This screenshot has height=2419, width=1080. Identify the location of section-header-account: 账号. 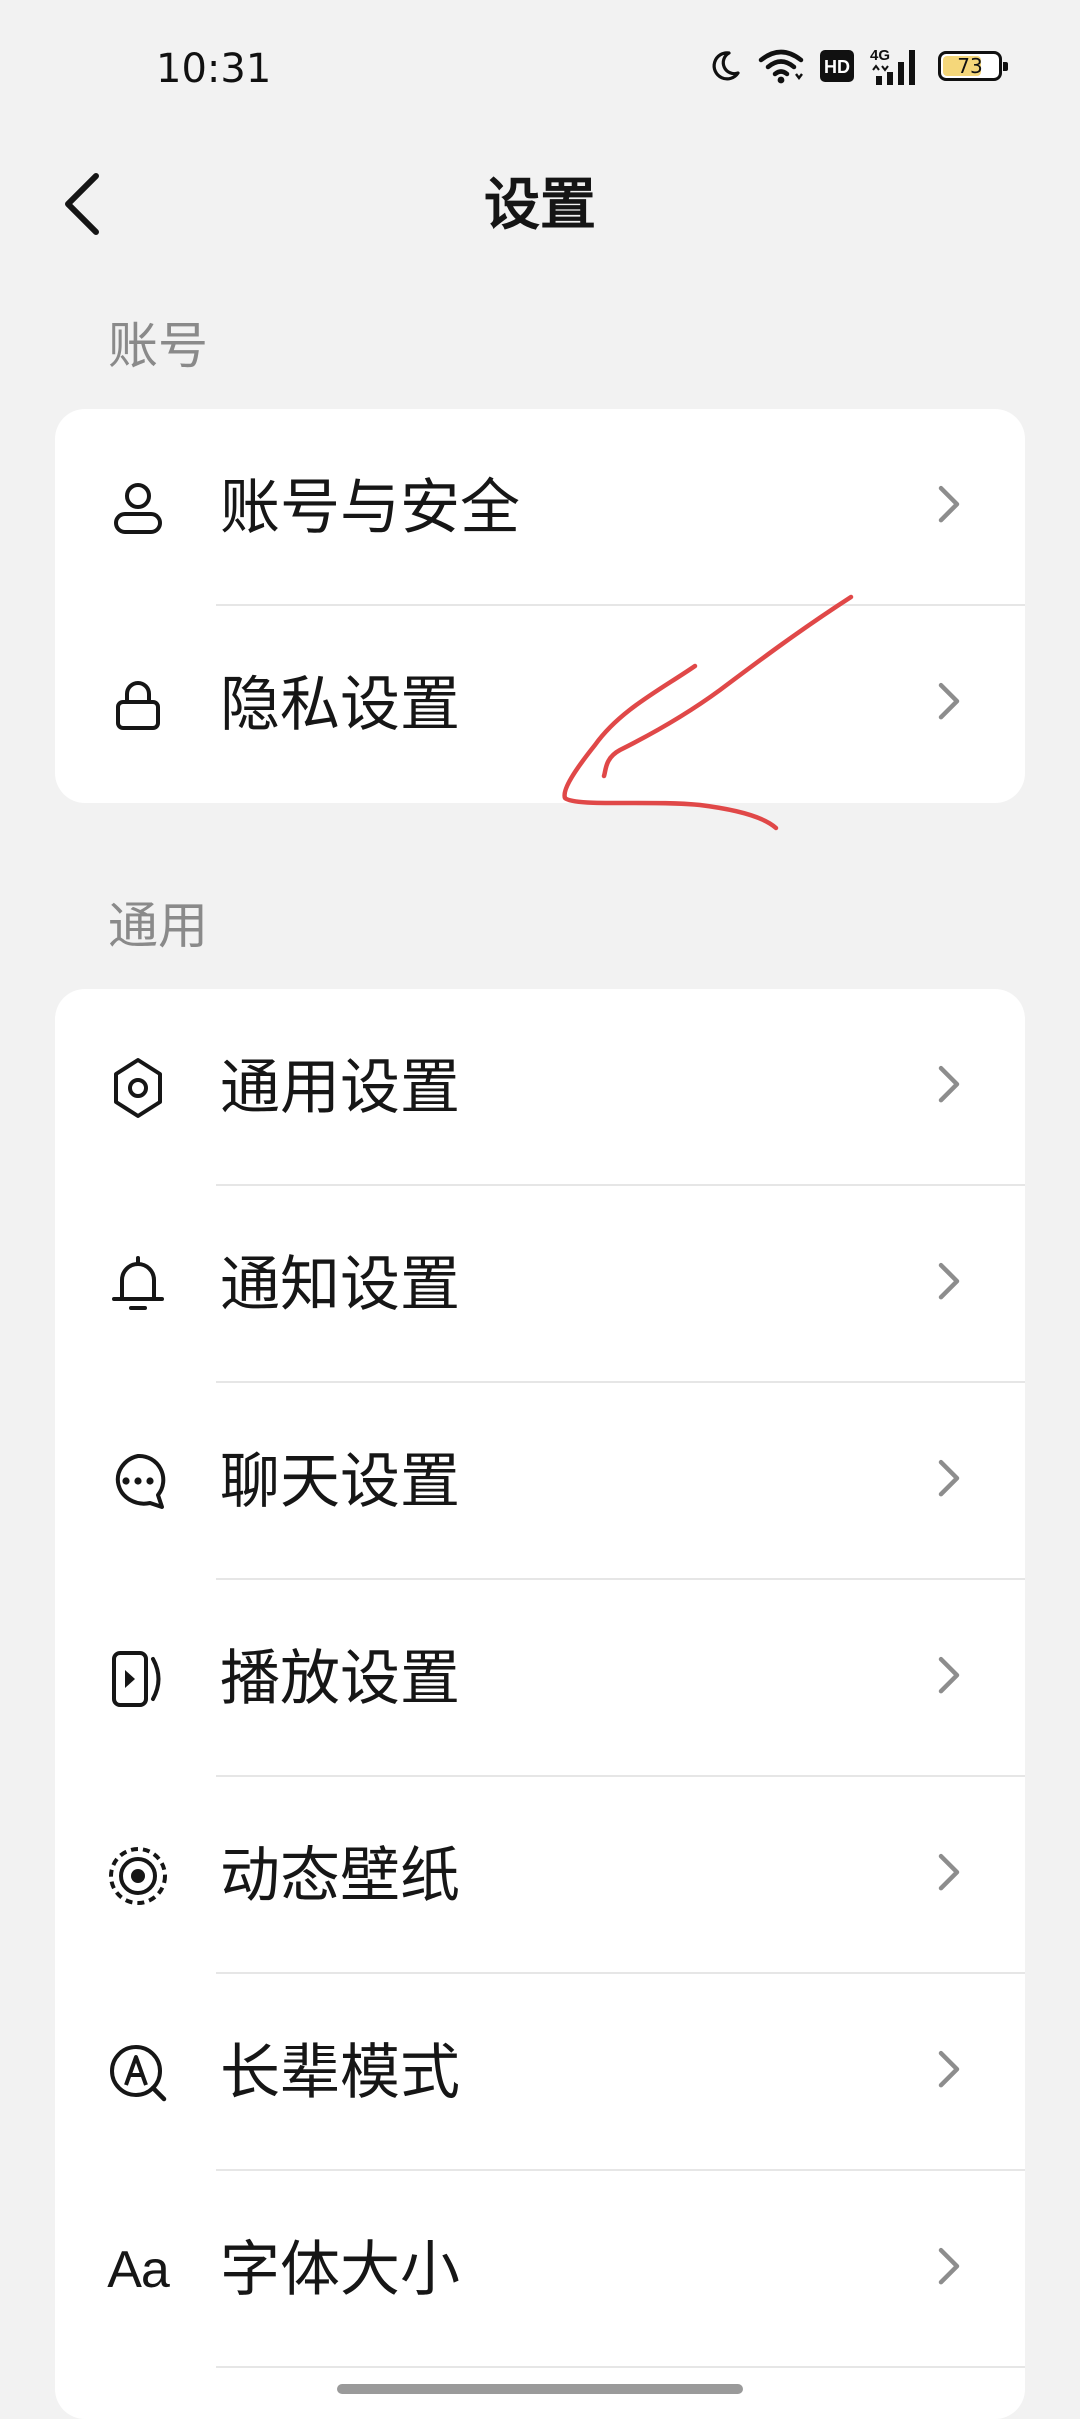
(158, 346).